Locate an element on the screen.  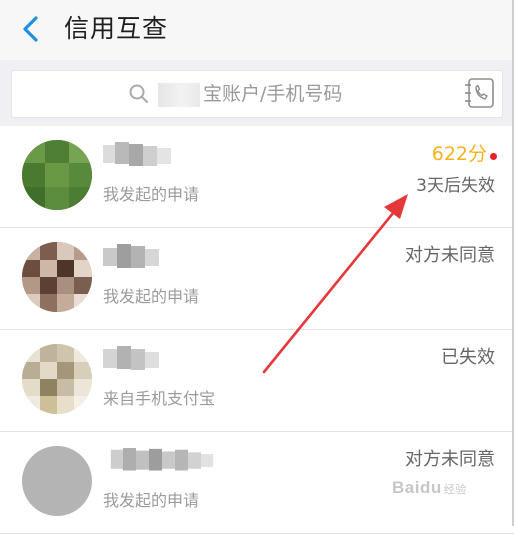
request-source: 来自手机支付宝 is located at coordinates (159, 398).